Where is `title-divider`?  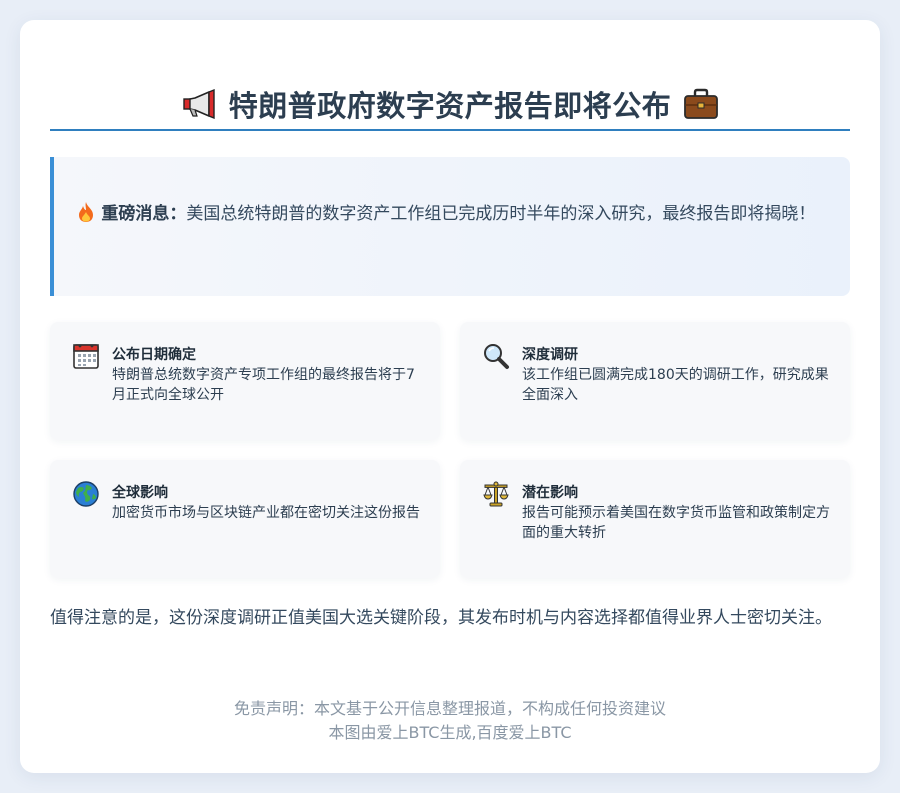 title-divider is located at coordinates (450, 130).